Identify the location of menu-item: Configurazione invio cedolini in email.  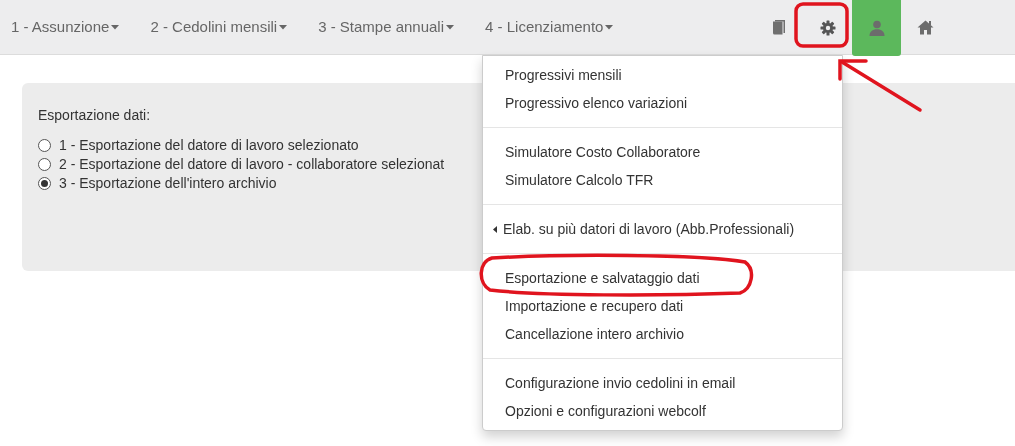
(662, 383).